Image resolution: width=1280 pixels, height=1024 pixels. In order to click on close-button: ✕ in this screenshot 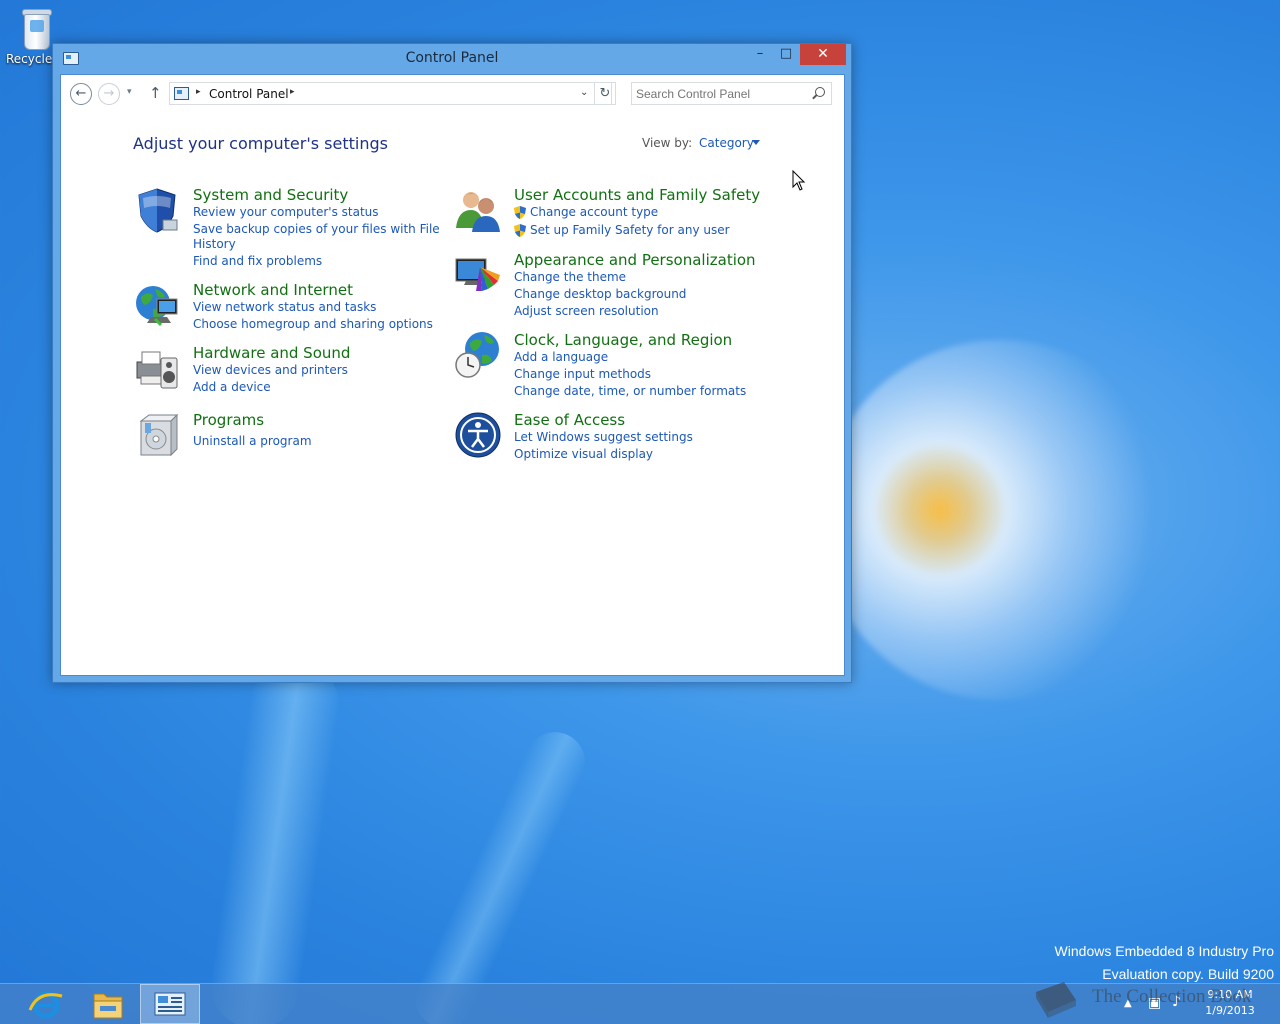, I will do `click(823, 54)`.